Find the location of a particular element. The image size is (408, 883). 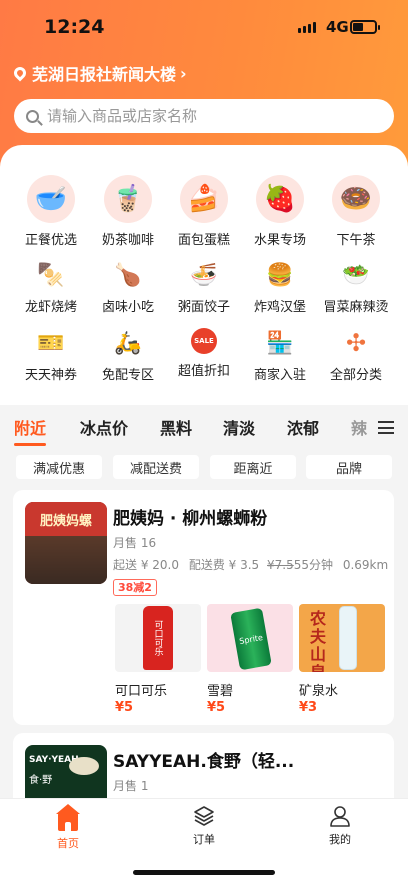

donut-icon: 🍩 is located at coordinates (356, 199).